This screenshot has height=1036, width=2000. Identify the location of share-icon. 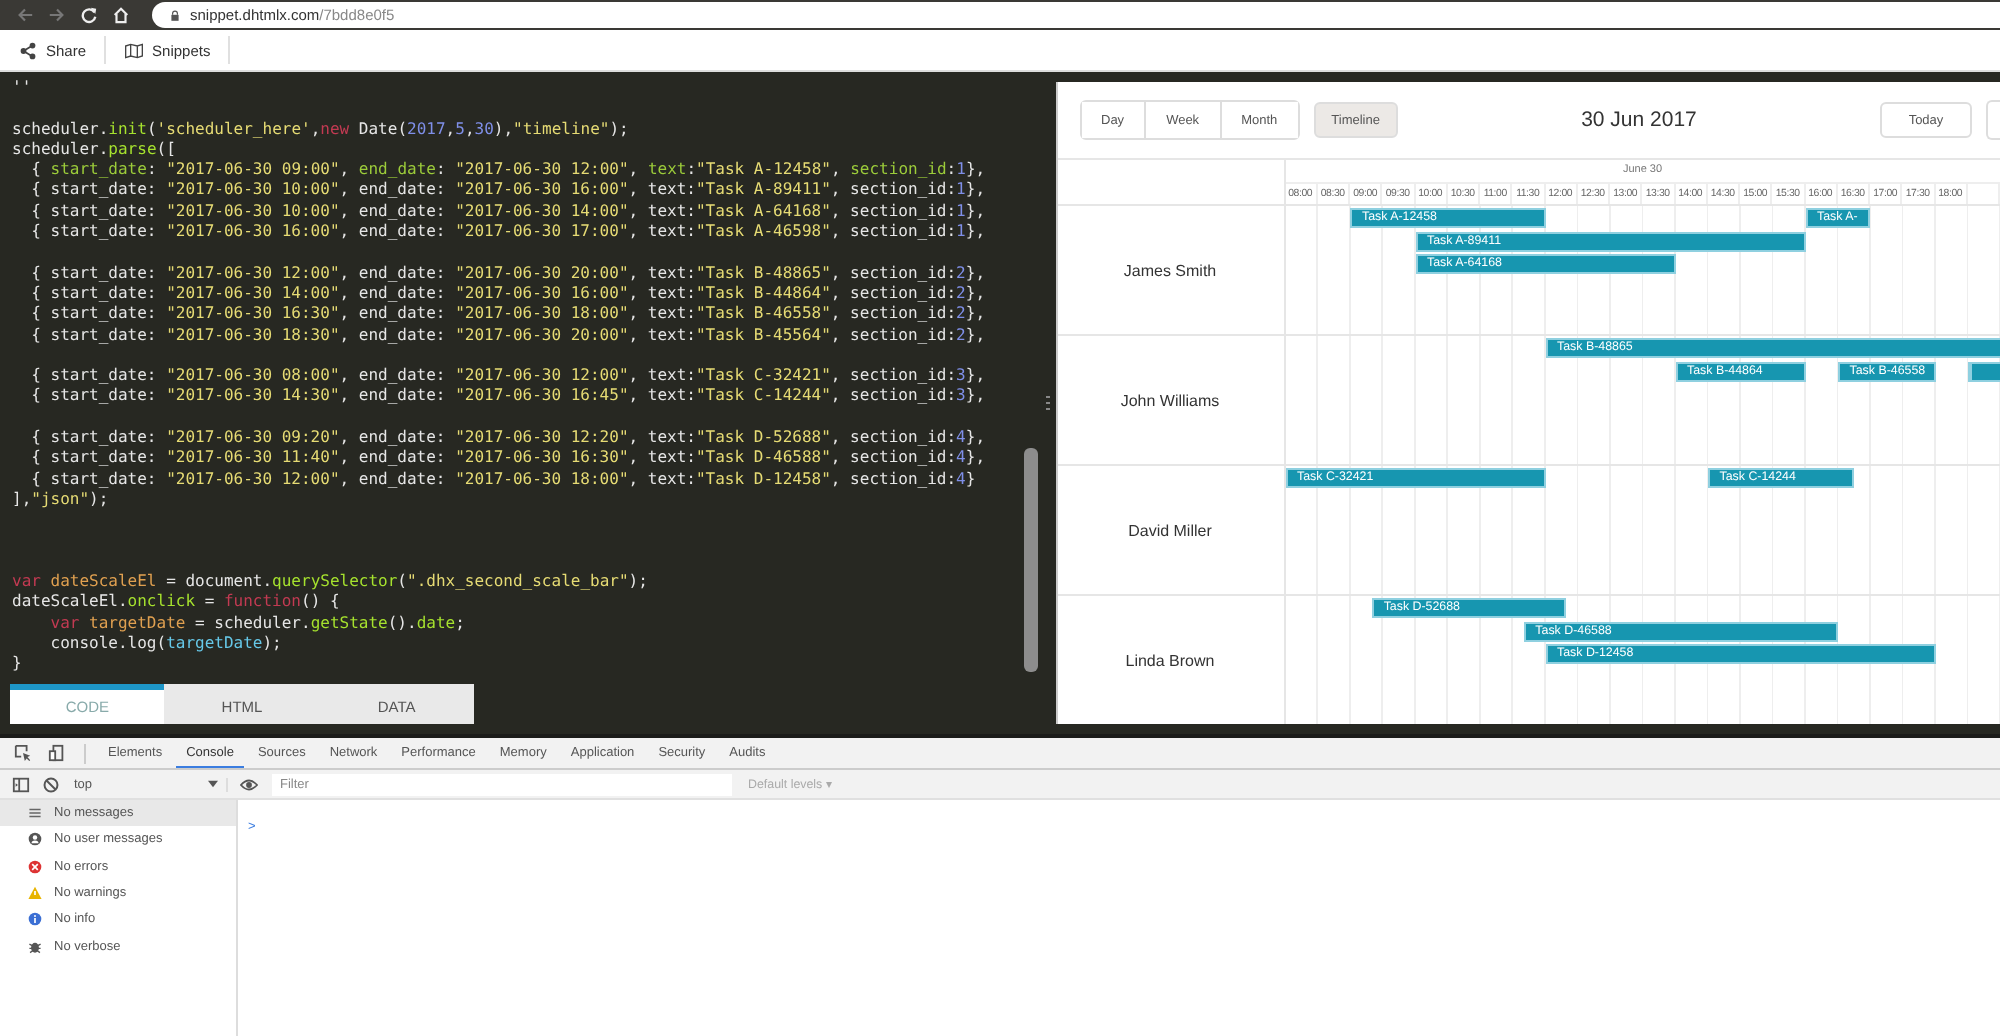
(28, 50).